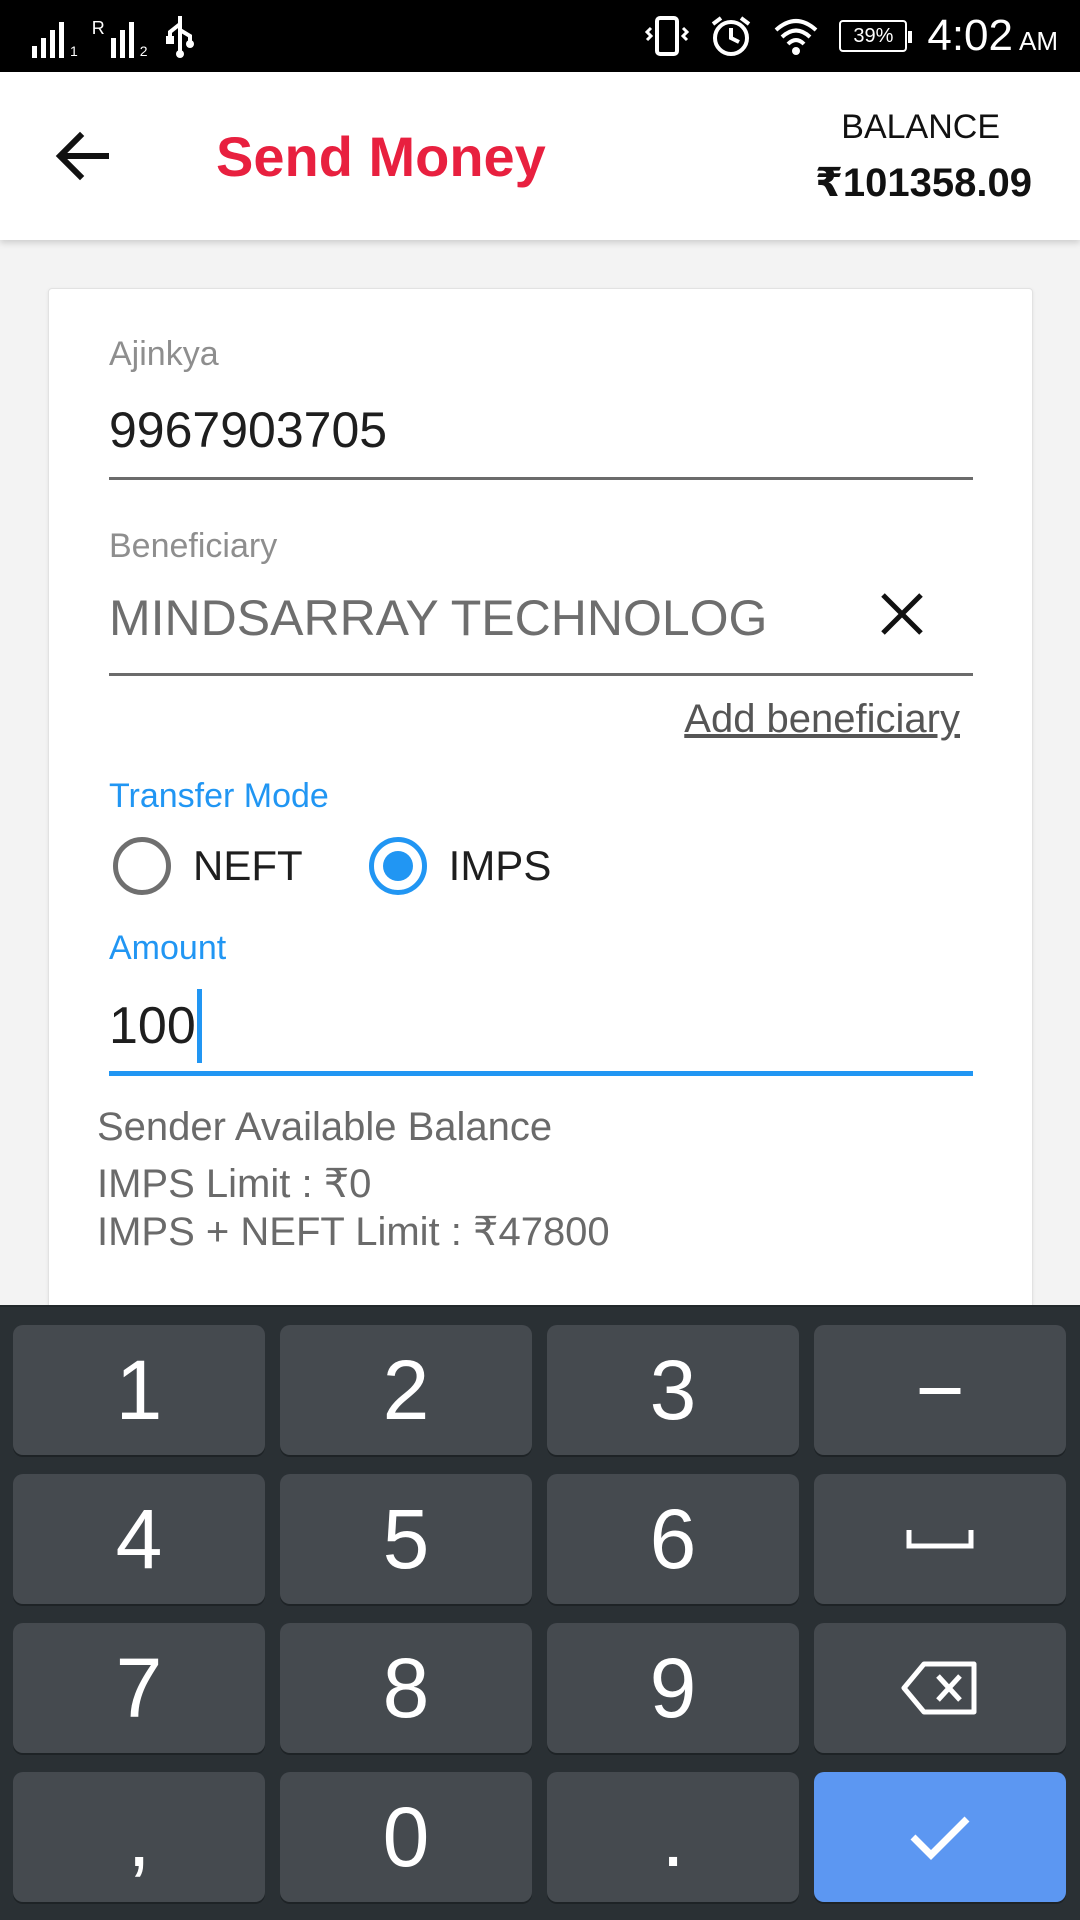 This screenshot has height=1920, width=1080. Describe the element at coordinates (500, 865) in the screenshot. I see `radio-imps-label: IMPS` at that location.